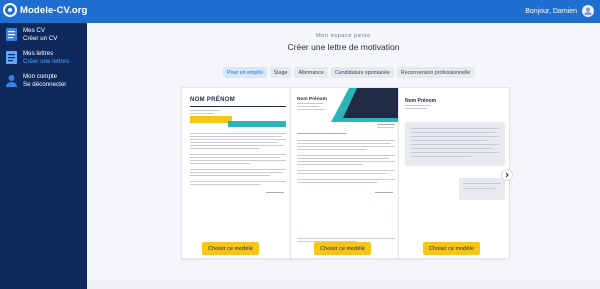  I want to click on logo: Modele-CV.org, so click(45, 10).